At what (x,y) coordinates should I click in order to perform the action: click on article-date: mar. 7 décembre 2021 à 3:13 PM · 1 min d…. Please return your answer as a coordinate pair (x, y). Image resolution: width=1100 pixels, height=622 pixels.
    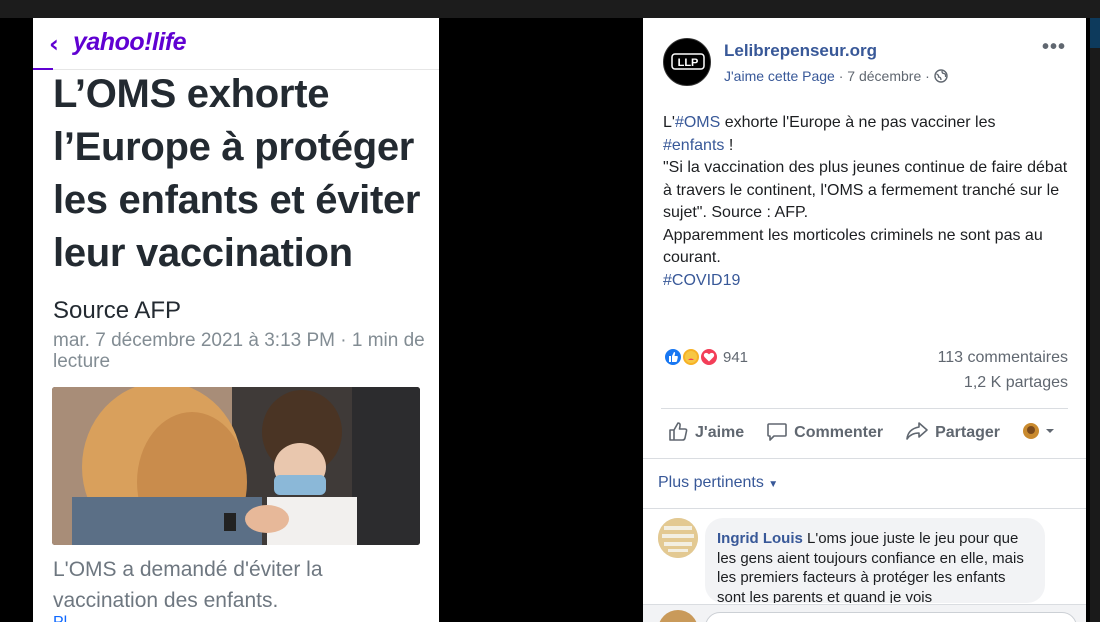
    Looking at the image, I should click on (239, 351).